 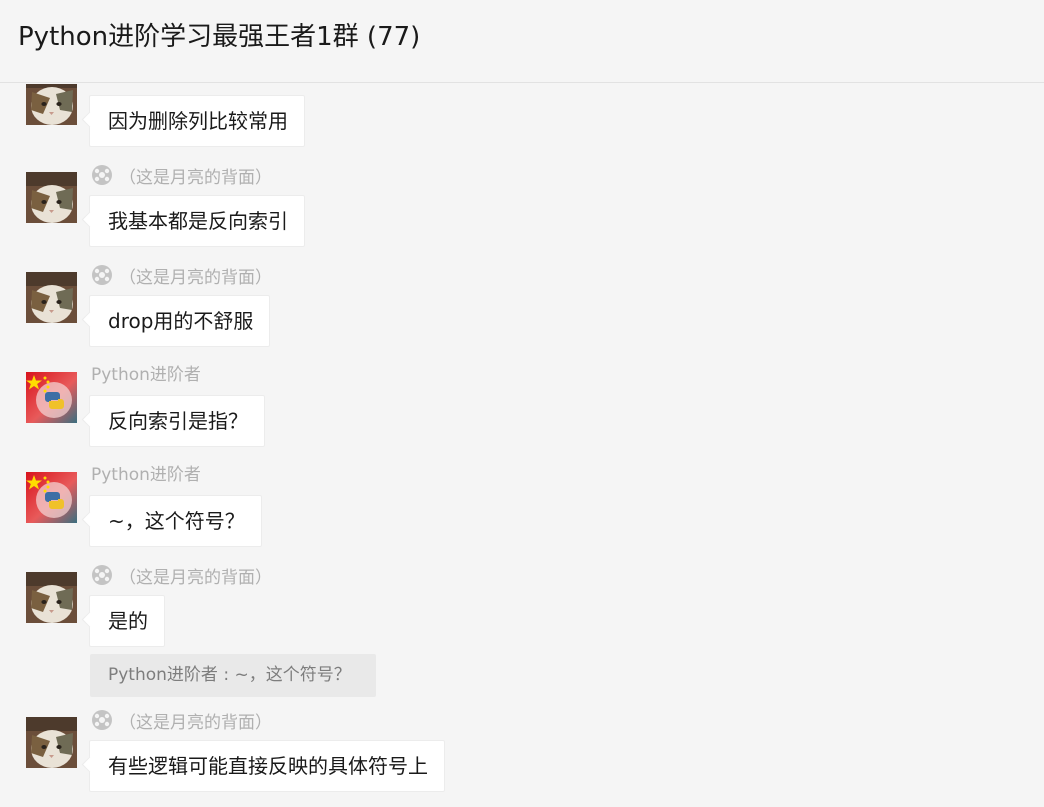 What do you see at coordinates (197, 121) in the screenshot?
I see `message-bubble: 因为删除列比较常用` at bounding box center [197, 121].